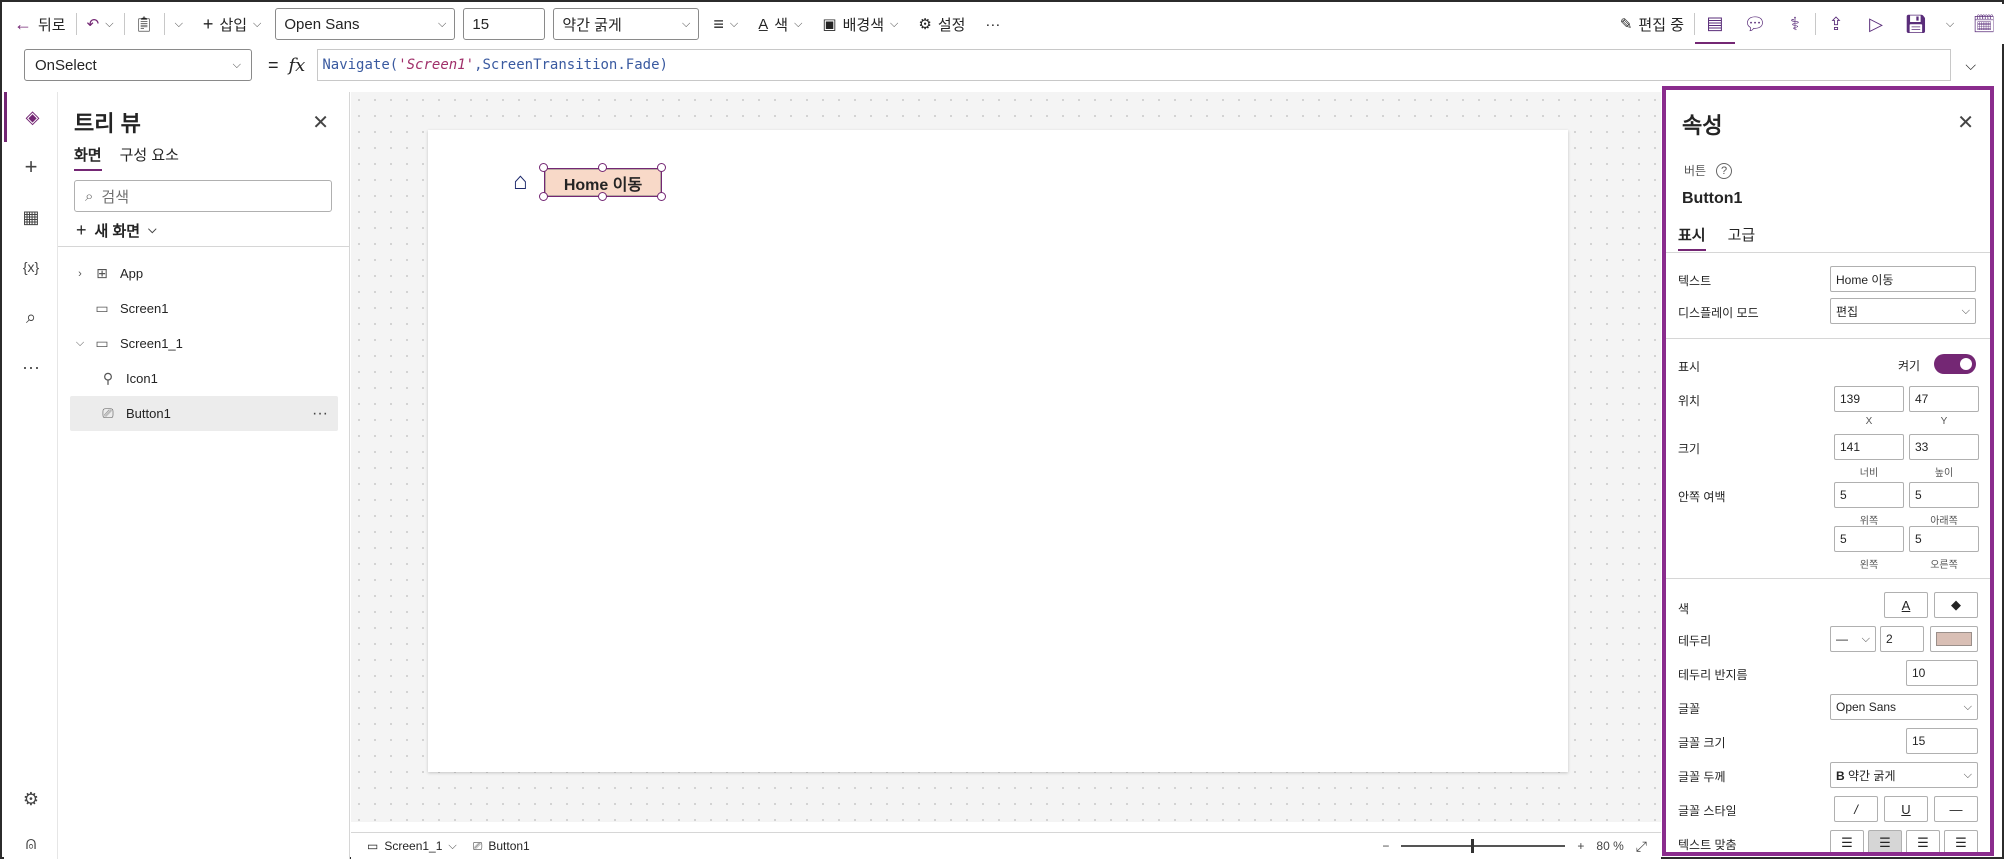 The width and height of the screenshot is (2004, 859). Describe the element at coordinates (31, 117) in the screenshot. I see `tree-view-button: ◈` at that location.